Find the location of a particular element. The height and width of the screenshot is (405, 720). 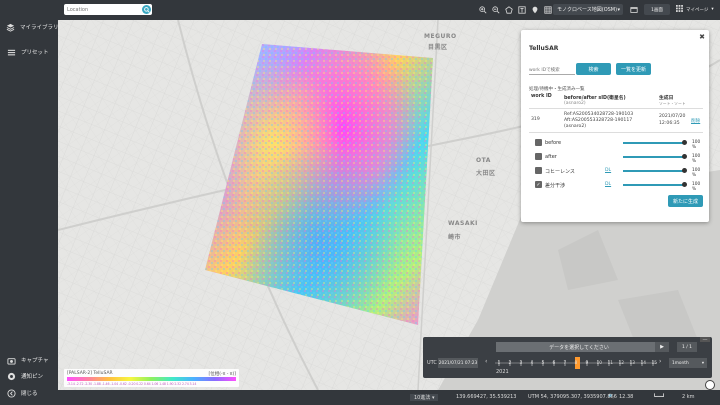

column-header-sort: ソート・ソート is located at coordinates (672, 104).